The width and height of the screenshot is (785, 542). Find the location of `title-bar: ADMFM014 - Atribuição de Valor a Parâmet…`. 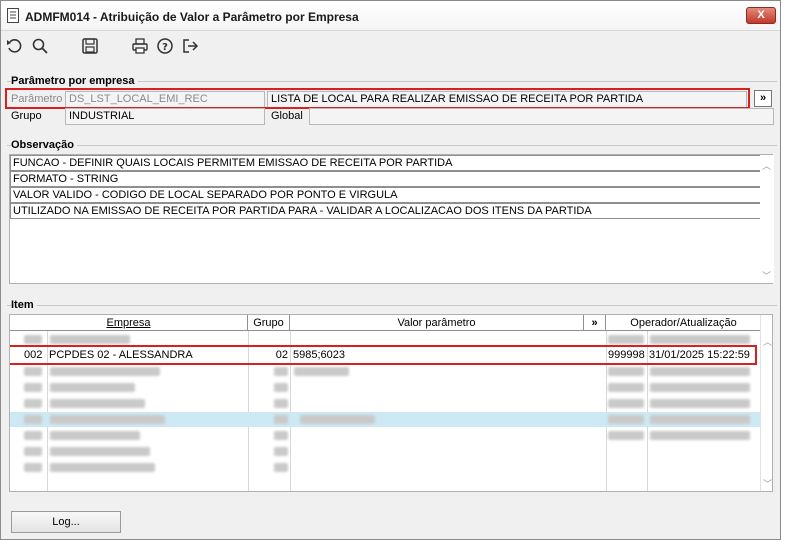

title-bar: ADMFM014 - Atribuição de Valor a Parâmet… is located at coordinates (390, 16).